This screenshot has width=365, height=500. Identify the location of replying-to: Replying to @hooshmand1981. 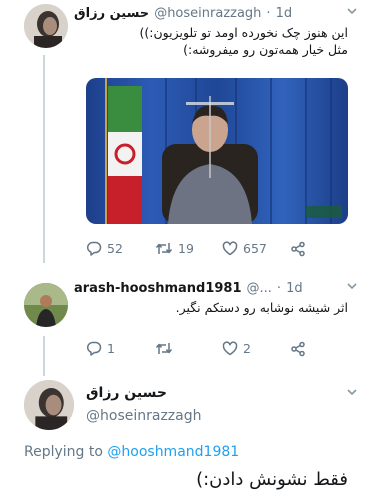
(131, 452).